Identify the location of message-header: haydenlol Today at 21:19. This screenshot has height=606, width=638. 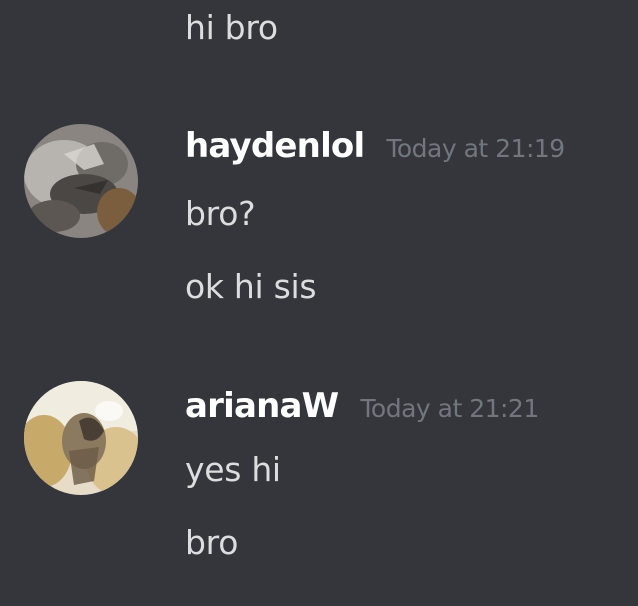
(375, 146).